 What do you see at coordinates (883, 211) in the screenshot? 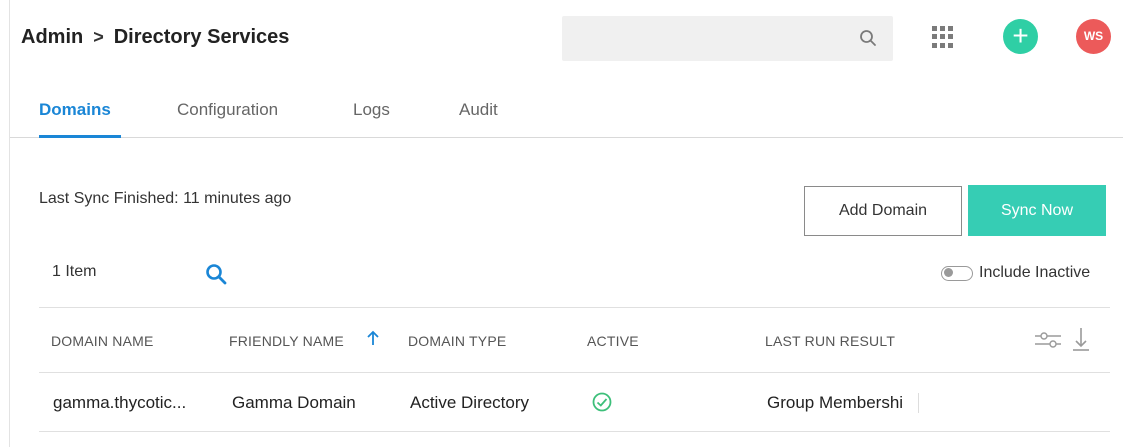
I see `add-domain-button: Add Domain` at bounding box center [883, 211].